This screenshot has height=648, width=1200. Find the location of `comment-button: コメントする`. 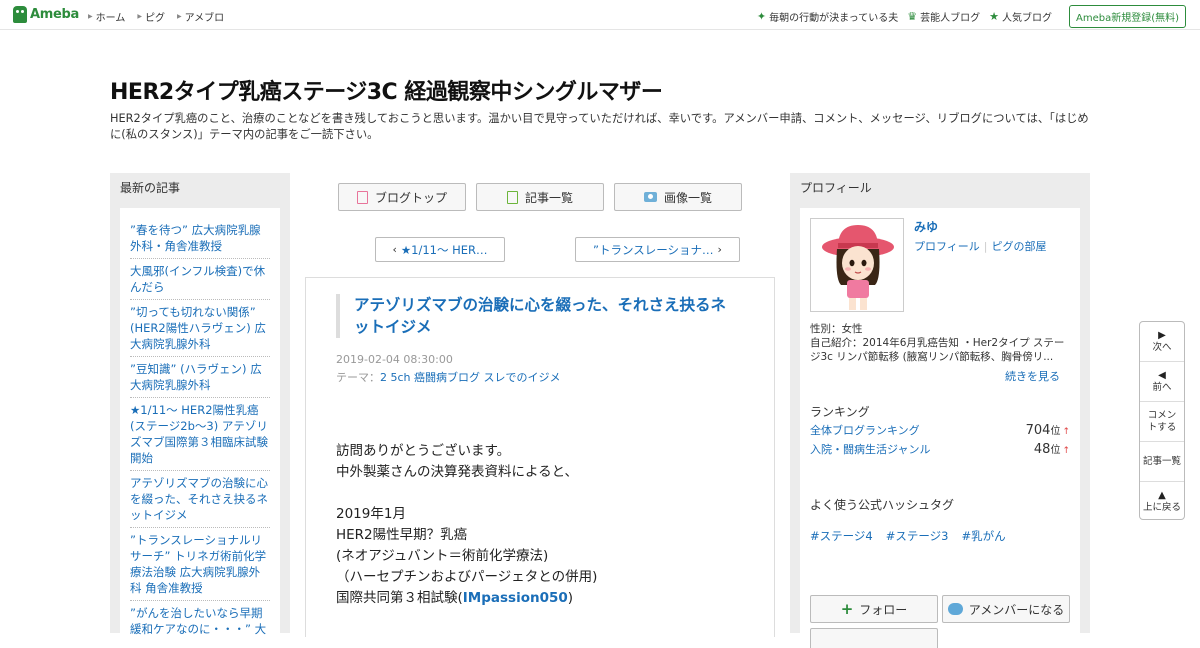

comment-button: コメントする is located at coordinates (1162, 422).